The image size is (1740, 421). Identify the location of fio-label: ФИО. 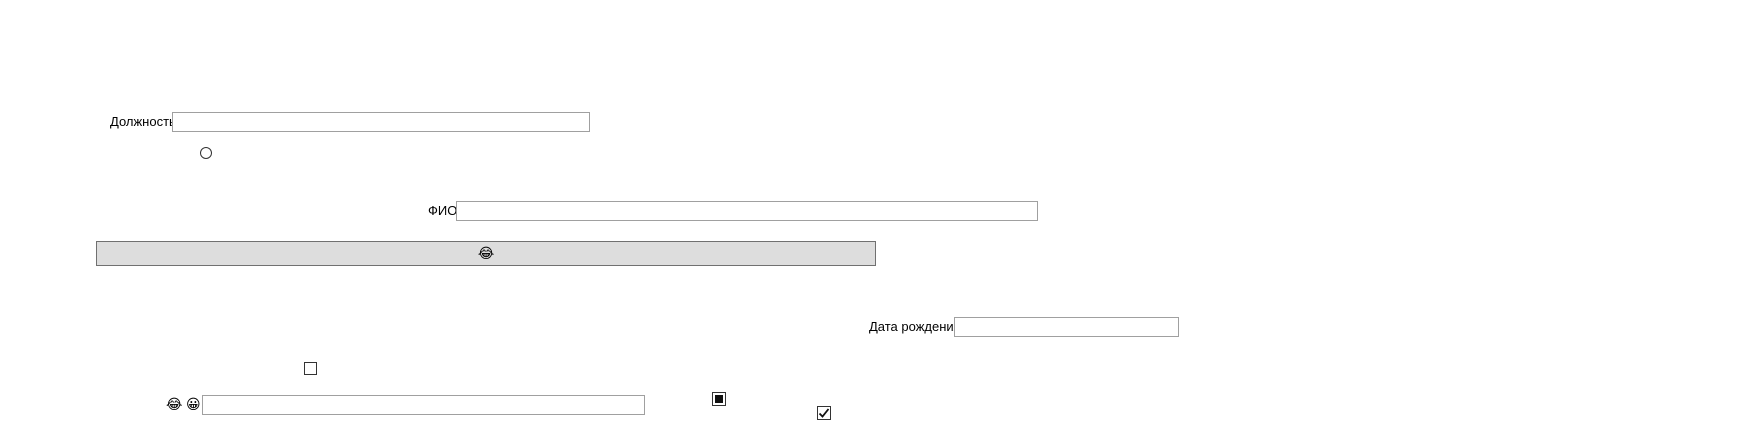
(443, 210).